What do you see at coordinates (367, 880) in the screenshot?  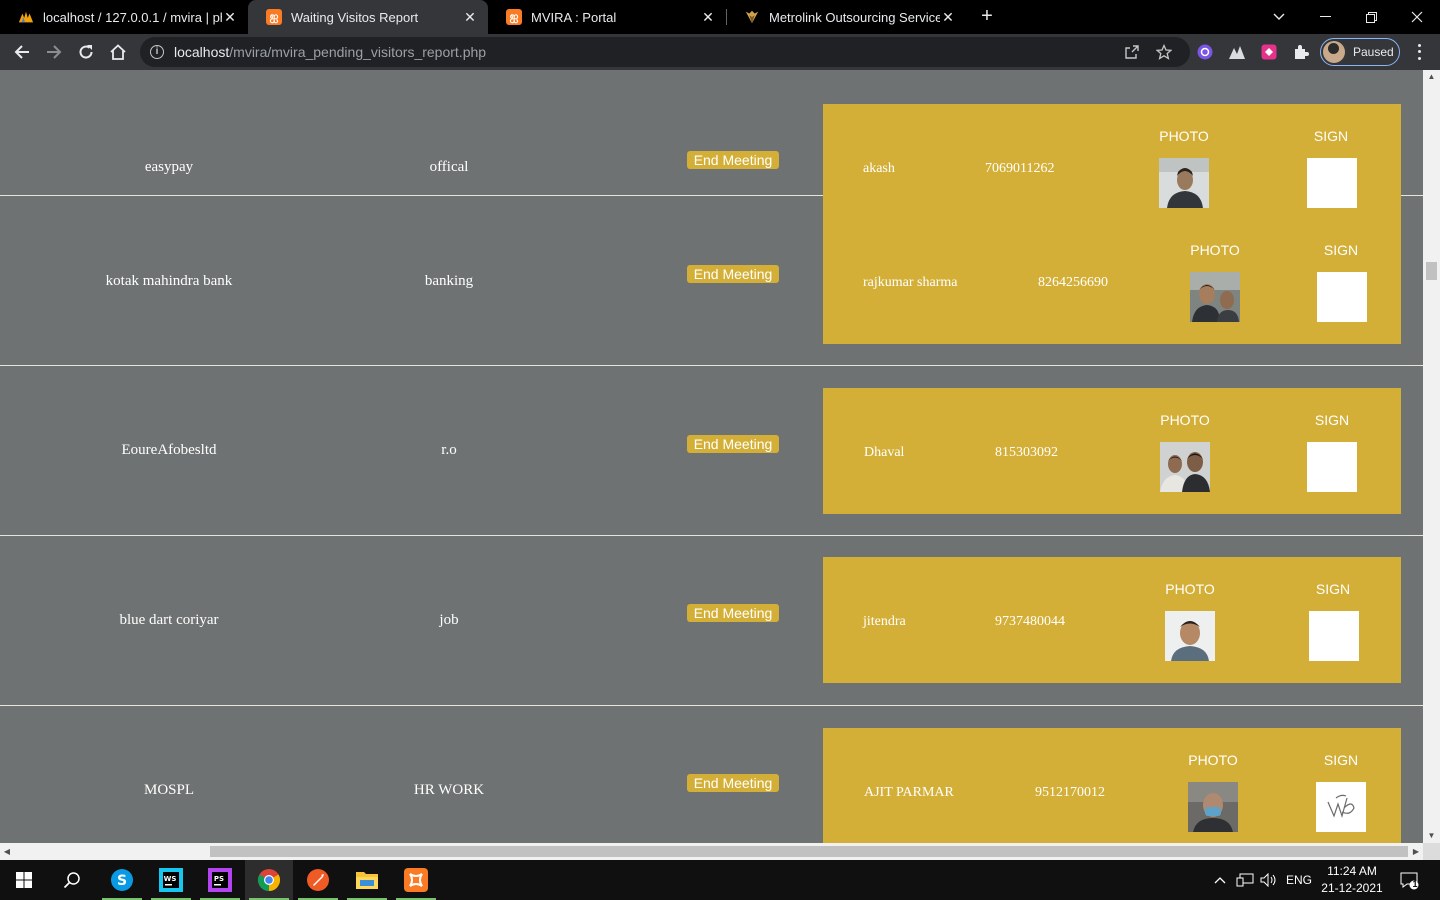 I see `file-explorer-icon` at bounding box center [367, 880].